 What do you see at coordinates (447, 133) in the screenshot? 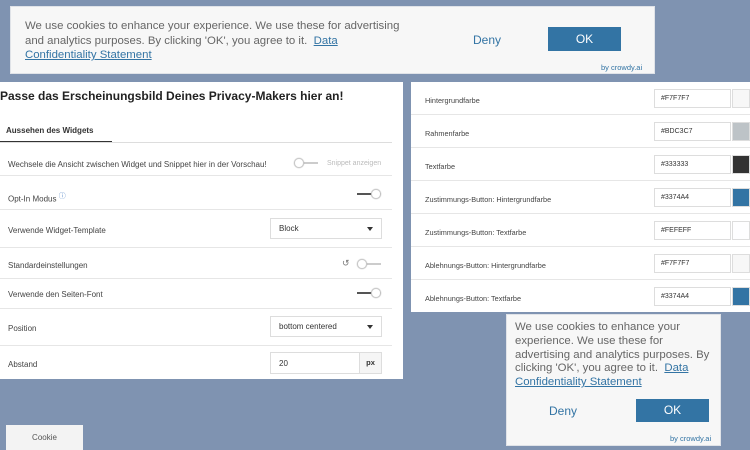
I see `color-label: Rahmenfarbe` at bounding box center [447, 133].